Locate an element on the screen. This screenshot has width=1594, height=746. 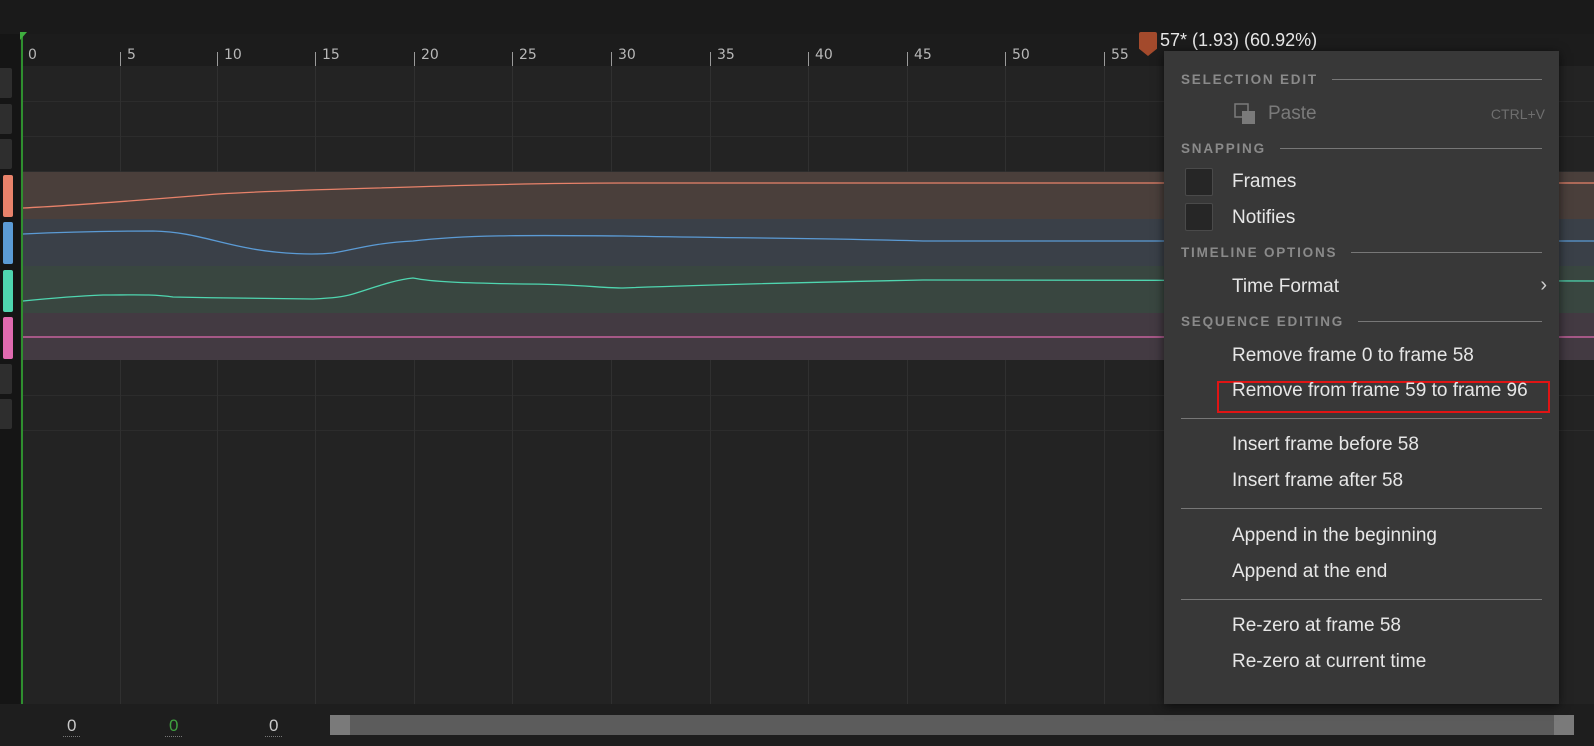
track-color-blue is located at coordinates (8, 243).